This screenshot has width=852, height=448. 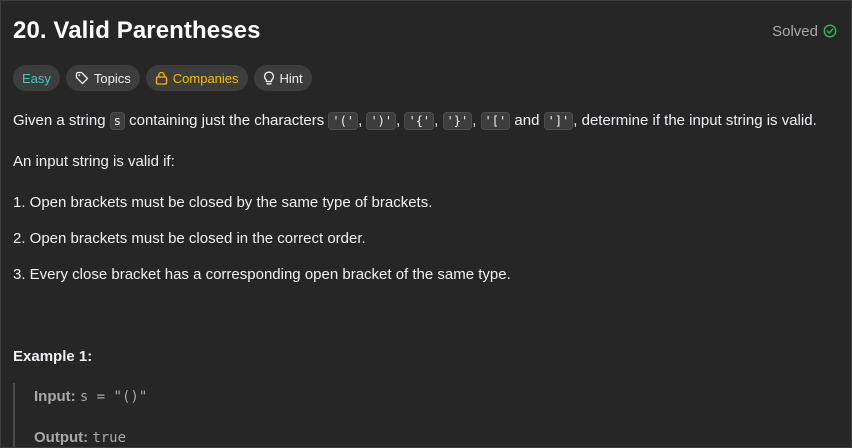 I want to click on difficulty-badge: Easy, so click(x=36, y=78).